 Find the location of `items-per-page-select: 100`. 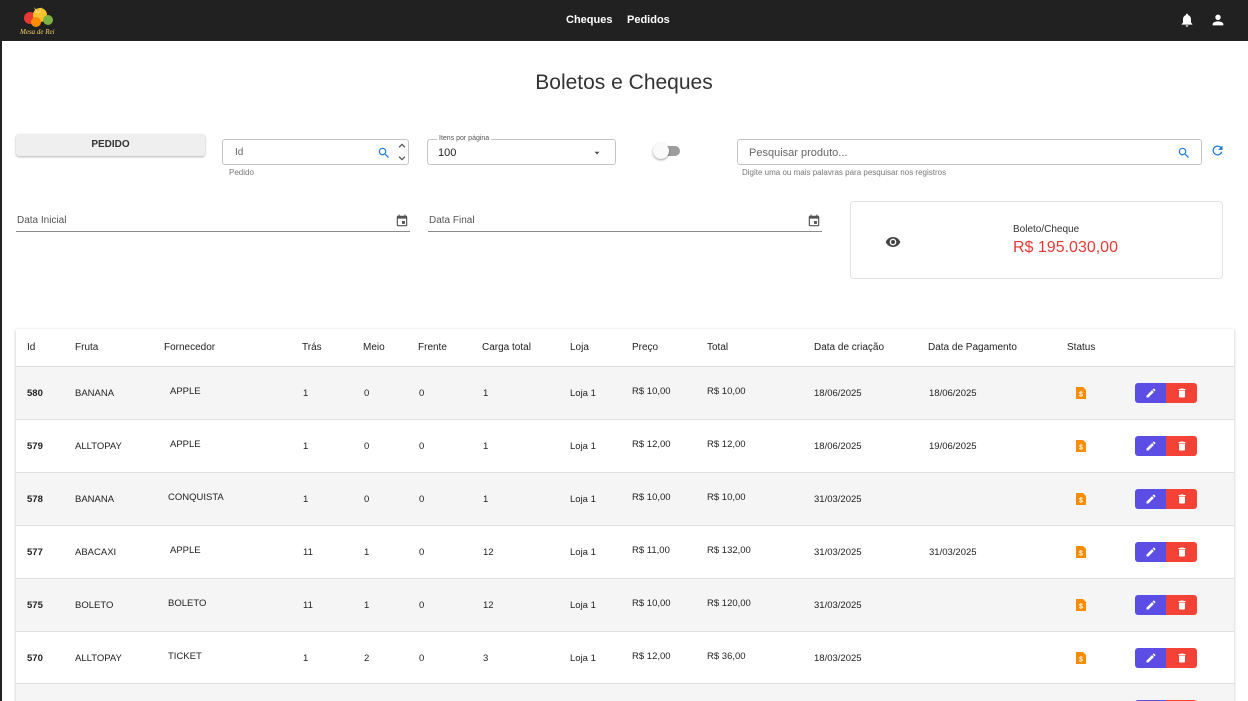

items-per-page-select: 100 is located at coordinates (521, 152).